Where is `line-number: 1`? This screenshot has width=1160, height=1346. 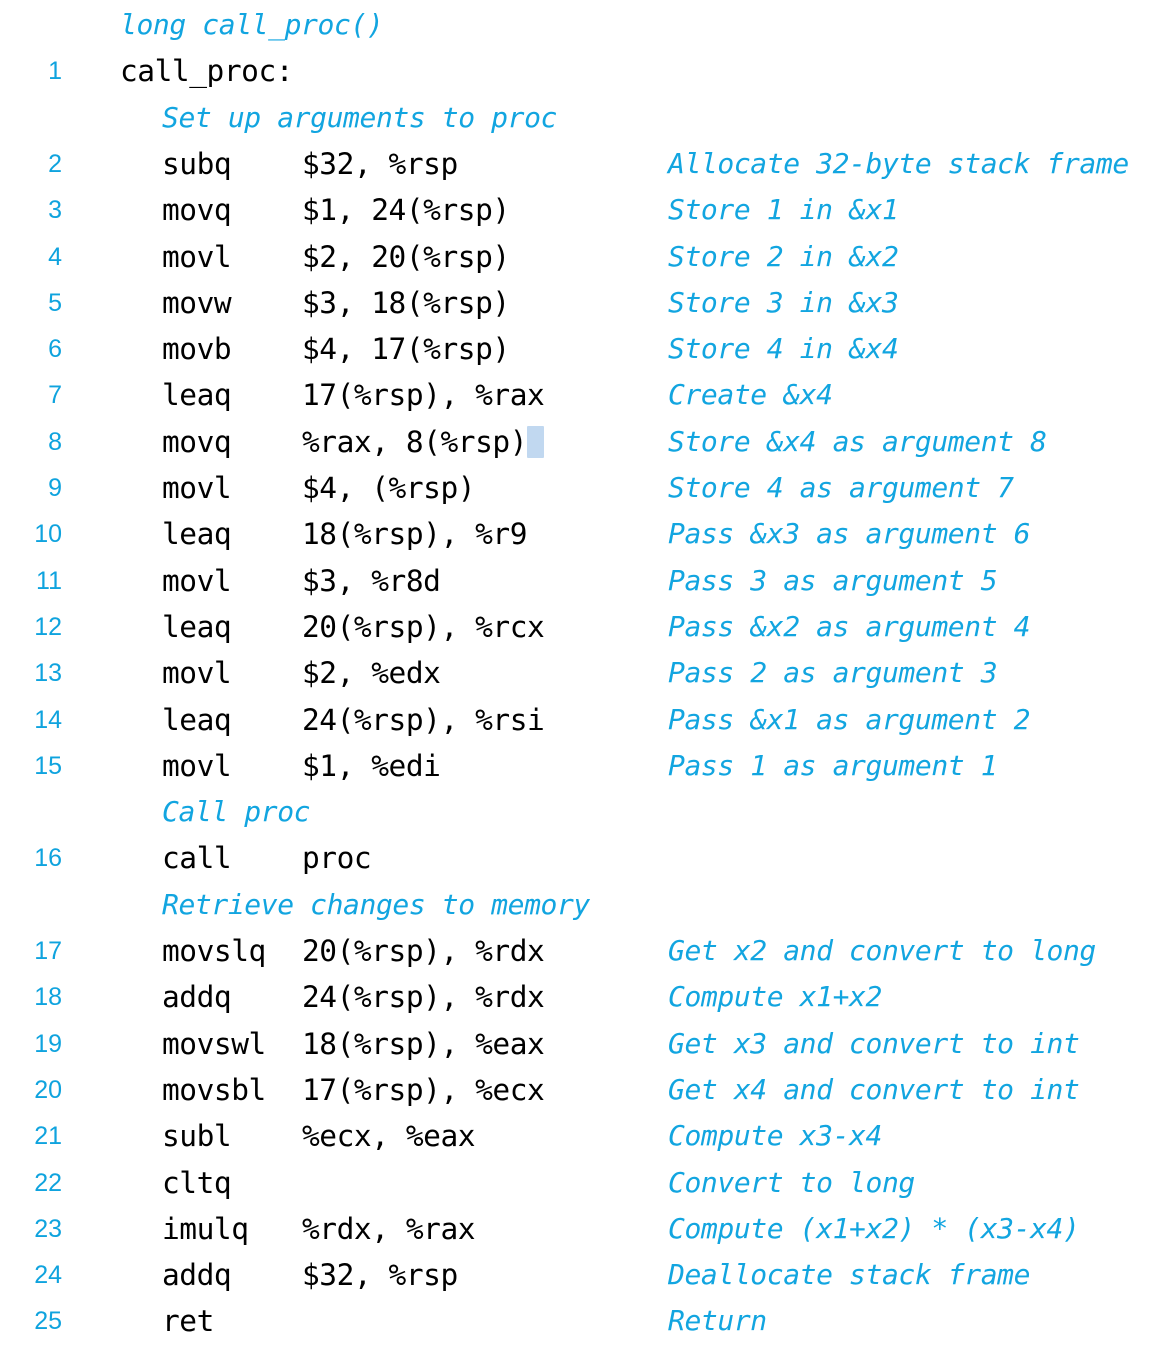 line-number: 1 is located at coordinates (55, 71).